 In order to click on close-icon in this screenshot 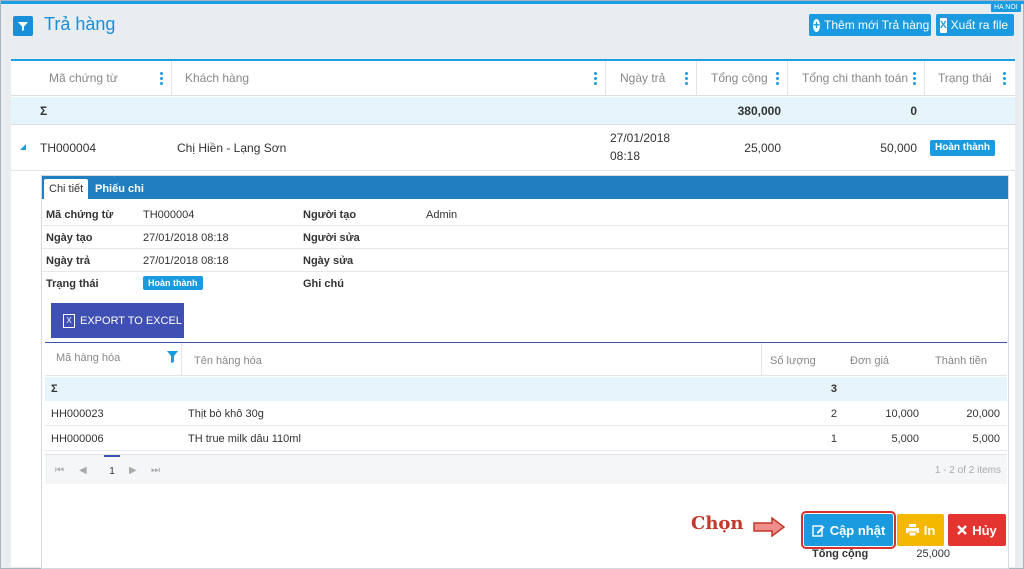, I will do `click(962, 530)`.